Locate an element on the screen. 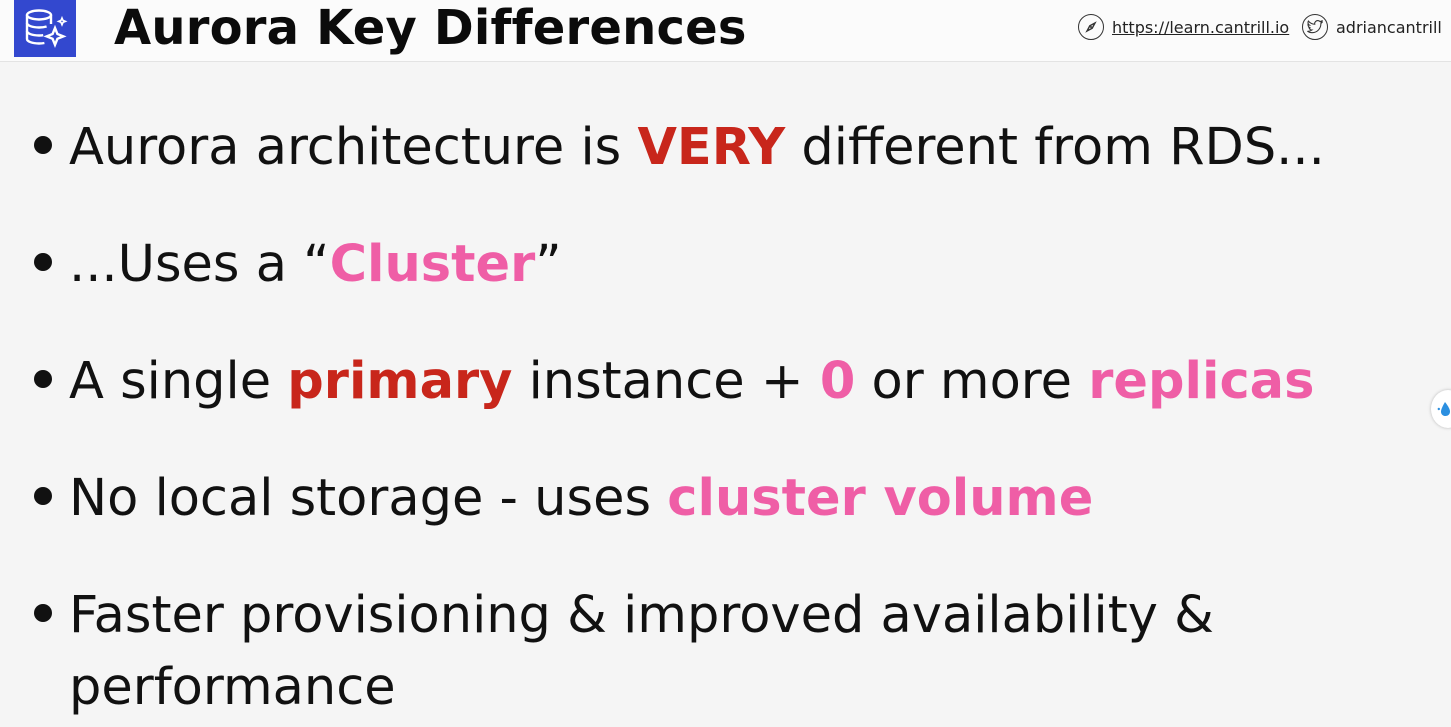 The width and height of the screenshot is (1451, 727). bullet-text-part: No local storage - uses is located at coordinates (368, 498).